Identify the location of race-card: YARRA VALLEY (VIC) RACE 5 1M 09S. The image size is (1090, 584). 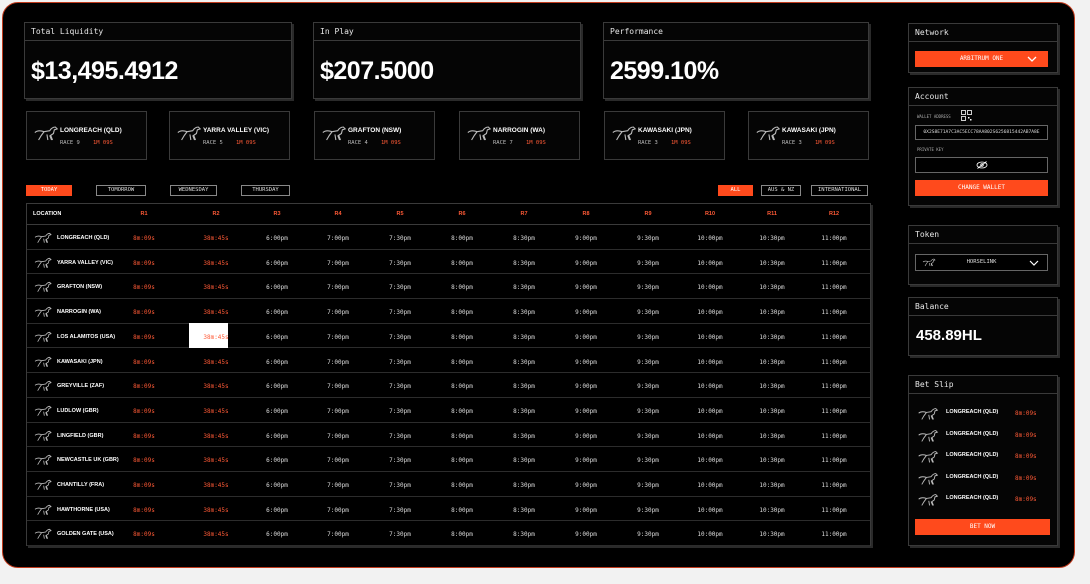
(229, 135).